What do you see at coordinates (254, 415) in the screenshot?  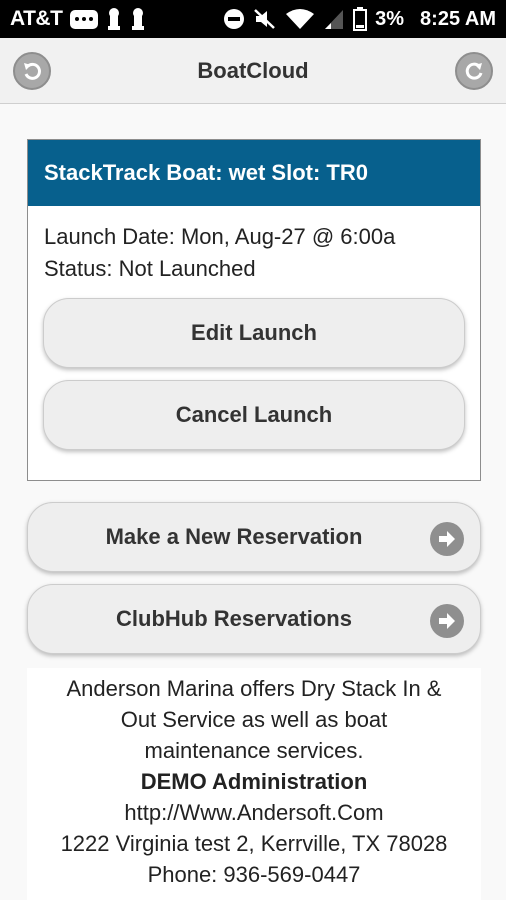 I see `cancel-launch-button: Cancel Launch` at bounding box center [254, 415].